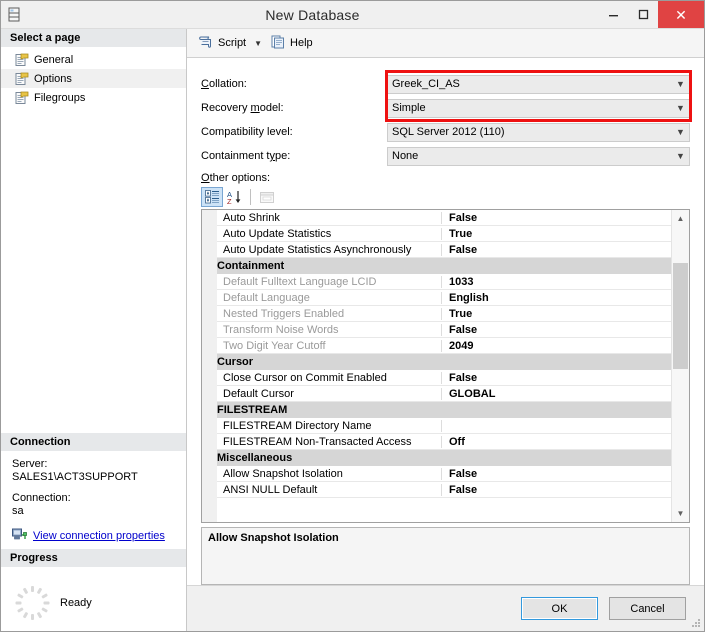 This screenshot has width=705, height=632. What do you see at coordinates (538, 132) in the screenshot?
I see `compatibility-level-combobox: SQL Server 2012 (110) ▼` at bounding box center [538, 132].